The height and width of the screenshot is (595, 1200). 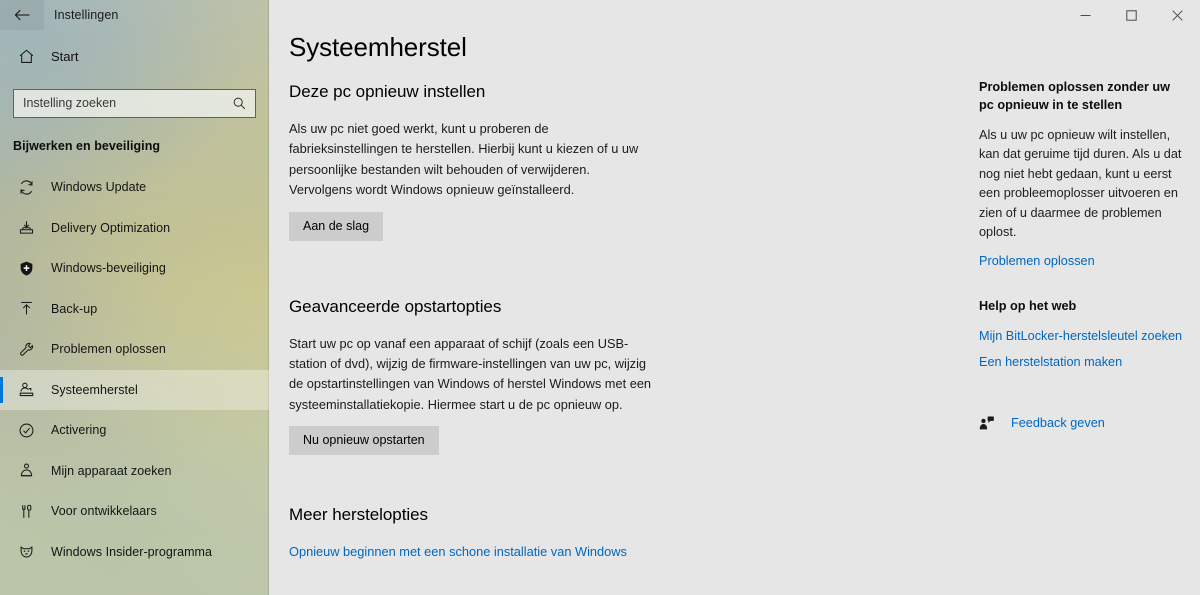 I want to click on maximize-button, so click(x=1131, y=15).